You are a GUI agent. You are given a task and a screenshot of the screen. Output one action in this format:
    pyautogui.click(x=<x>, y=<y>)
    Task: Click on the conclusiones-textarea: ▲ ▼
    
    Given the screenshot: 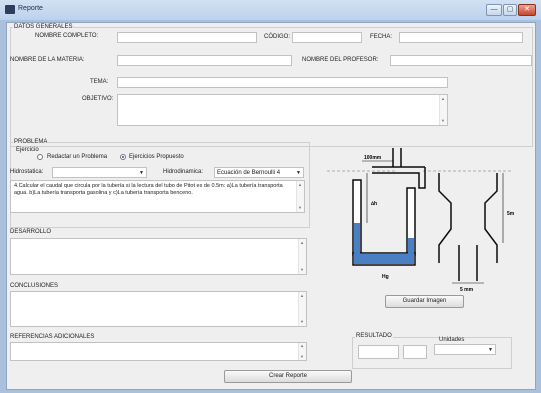 What is the action you would take?
    pyautogui.click(x=158, y=309)
    